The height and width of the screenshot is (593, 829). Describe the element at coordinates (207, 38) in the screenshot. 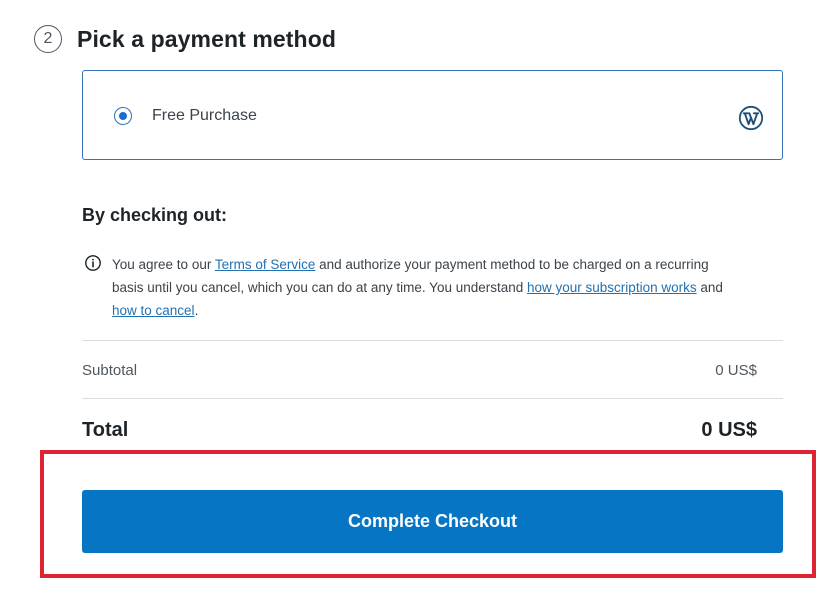

I see `step-title: Pick a payment method` at that location.